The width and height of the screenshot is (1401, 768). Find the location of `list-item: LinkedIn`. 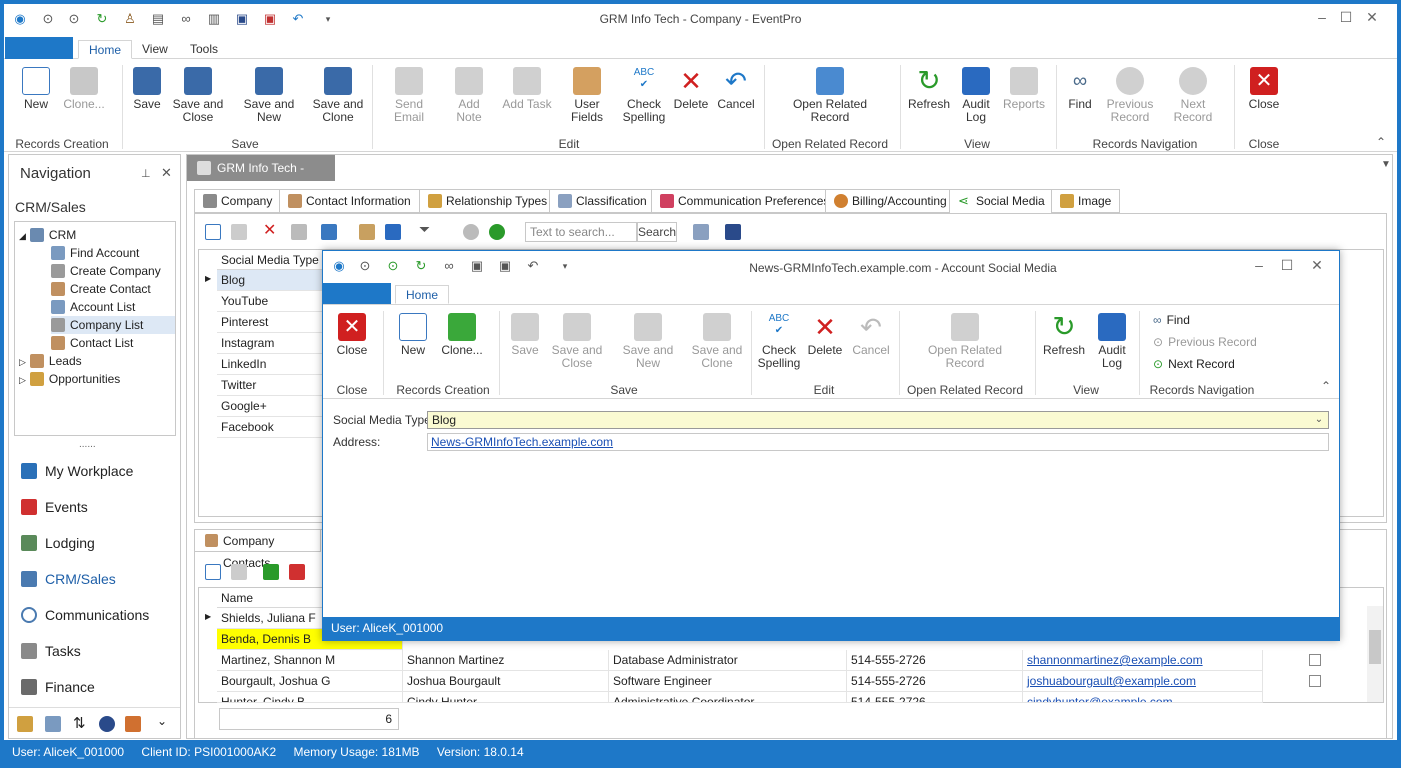

list-item: LinkedIn is located at coordinates (273, 364).